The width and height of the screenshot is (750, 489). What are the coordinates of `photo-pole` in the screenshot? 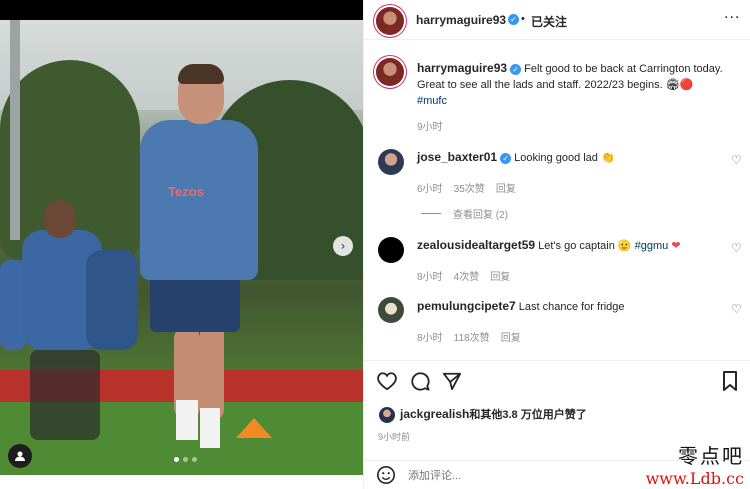 It's located at (15, 130).